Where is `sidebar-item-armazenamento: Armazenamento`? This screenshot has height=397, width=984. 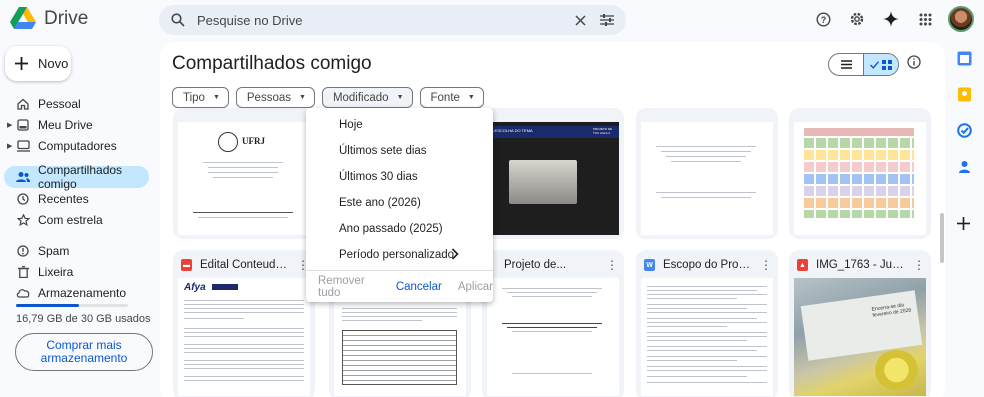
sidebar-item-armazenamento: Armazenamento is located at coordinates (77, 292).